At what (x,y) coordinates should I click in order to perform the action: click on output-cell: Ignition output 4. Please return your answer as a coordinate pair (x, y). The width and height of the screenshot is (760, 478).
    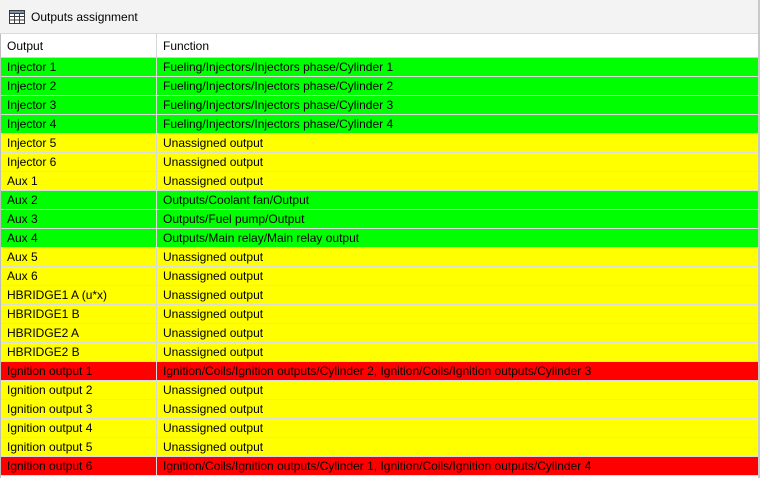
    Looking at the image, I should click on (79, 428).